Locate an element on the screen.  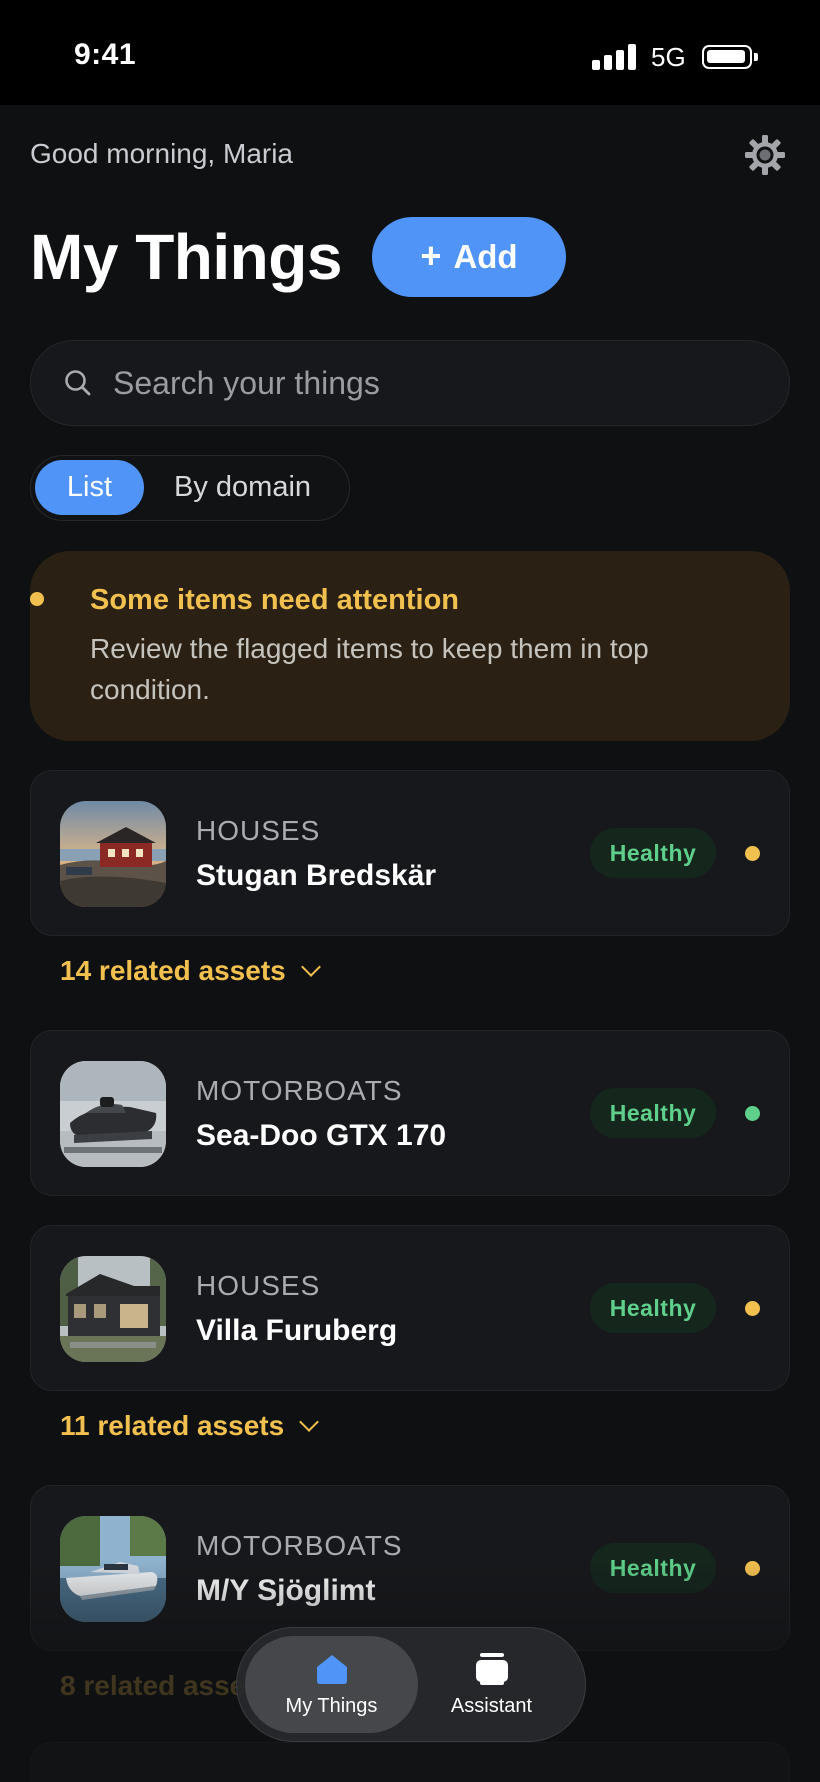
related-assets-label: 11 related assets is located at coordinates (172, 1425).